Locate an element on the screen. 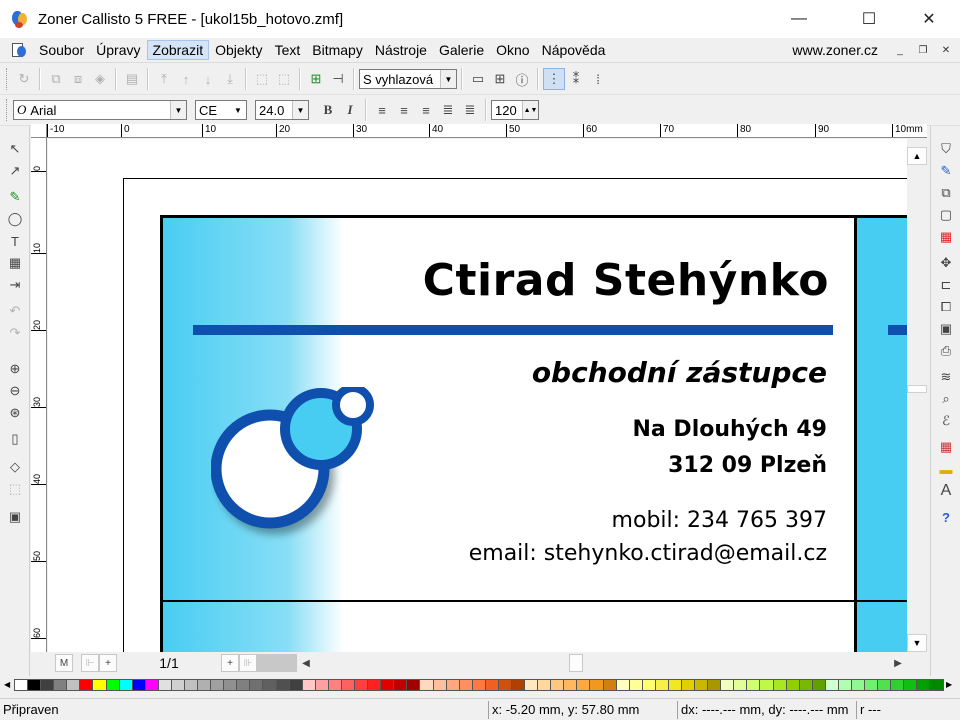 The width and height of the screenshot is (960, 720). move-icon: ✥ is located at coordinates (946, 263).